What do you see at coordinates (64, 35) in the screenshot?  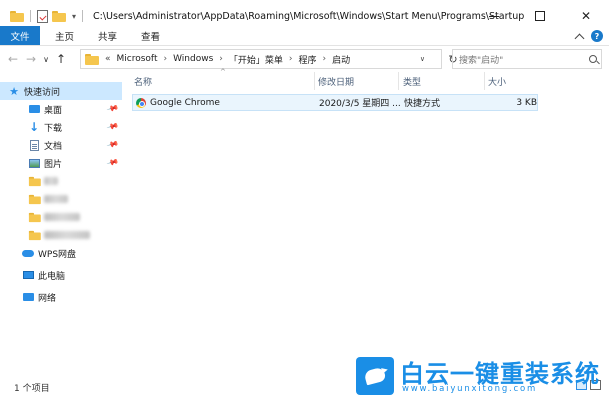 I see `tab-home: 主页` at bounding box center [64, 35].